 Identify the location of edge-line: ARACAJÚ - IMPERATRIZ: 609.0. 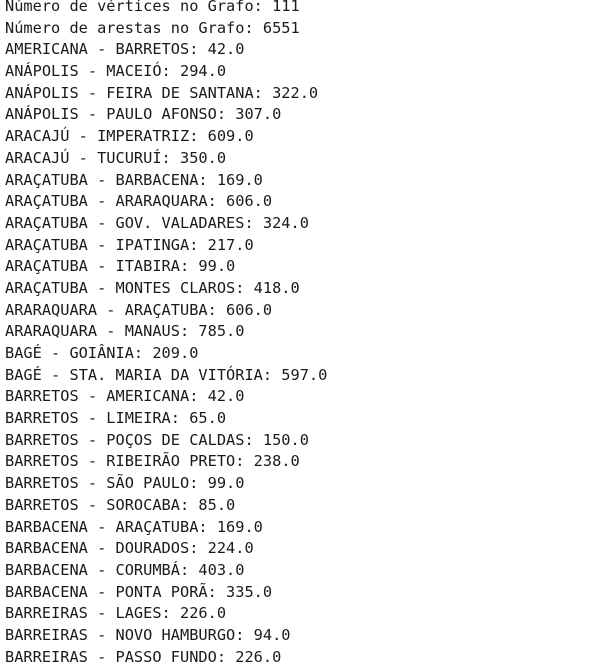
(129, 136).